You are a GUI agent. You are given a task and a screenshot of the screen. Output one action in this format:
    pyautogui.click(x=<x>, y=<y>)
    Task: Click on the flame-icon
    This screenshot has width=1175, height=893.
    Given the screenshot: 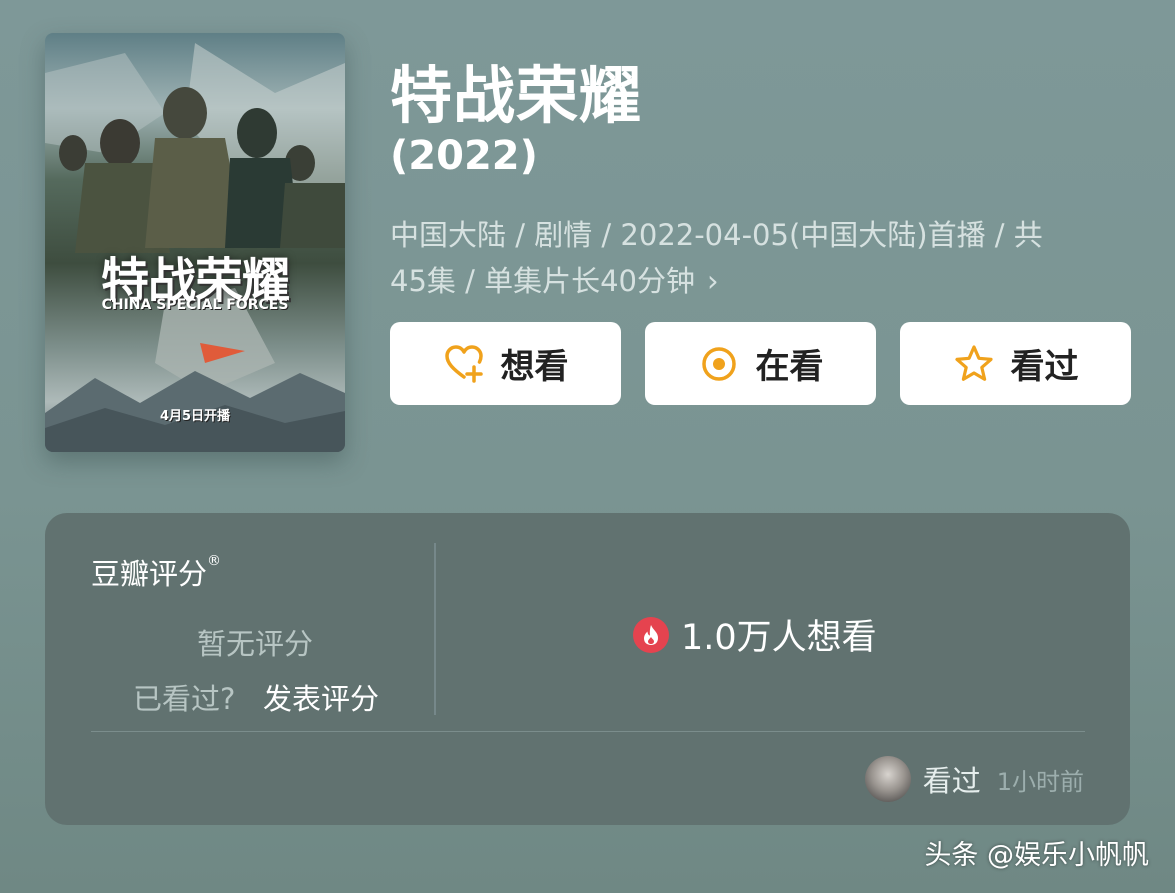 What is the action you would take?
    pyautogui.click(x=651, y=634)
    